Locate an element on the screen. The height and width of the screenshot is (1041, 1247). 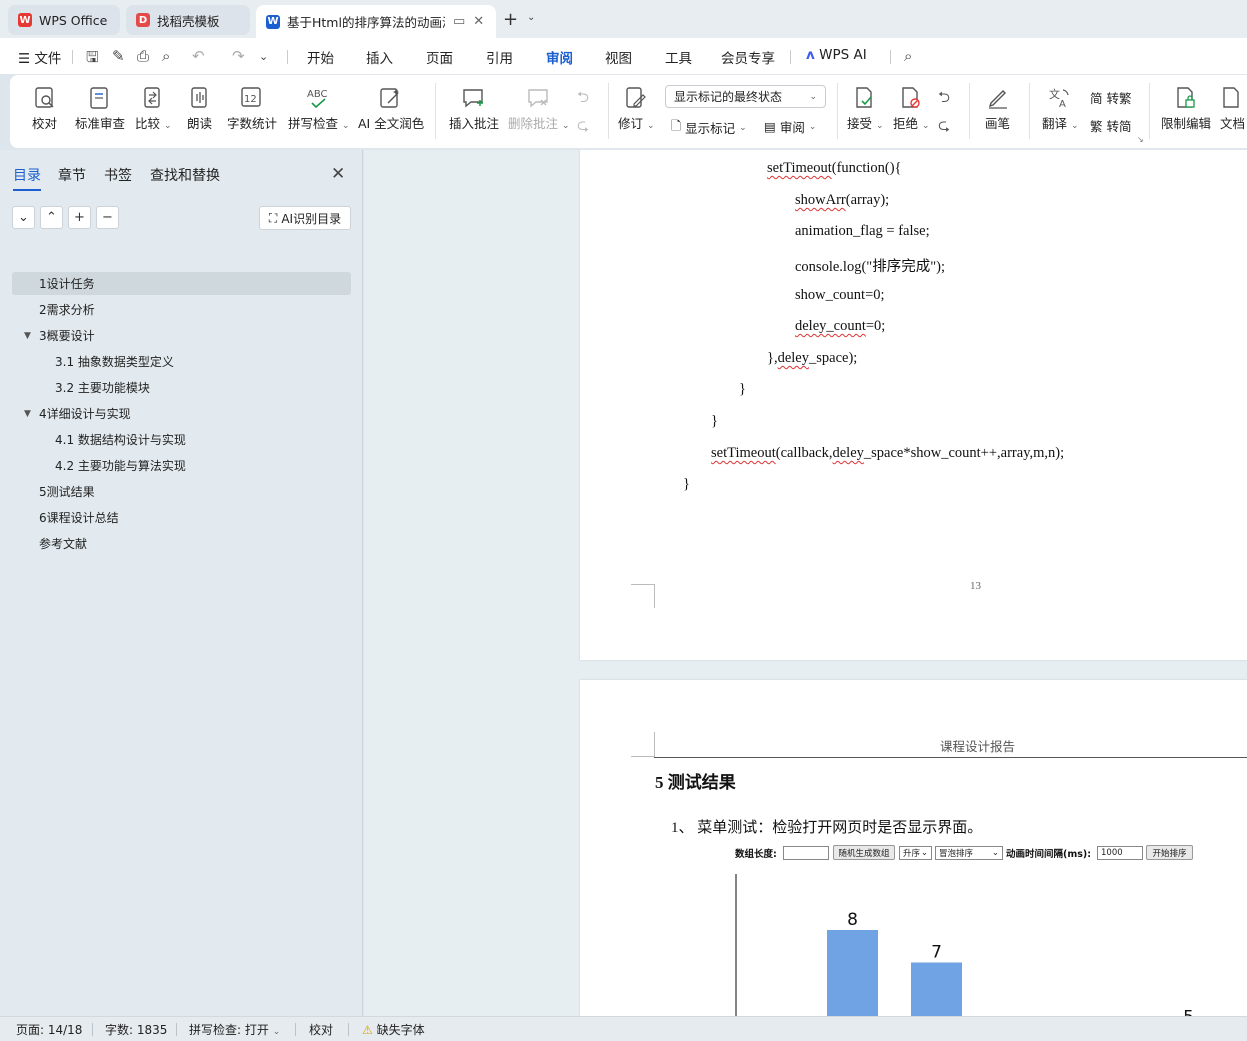
warning-icon: ⚠ is located at coordinates (367, 1030).